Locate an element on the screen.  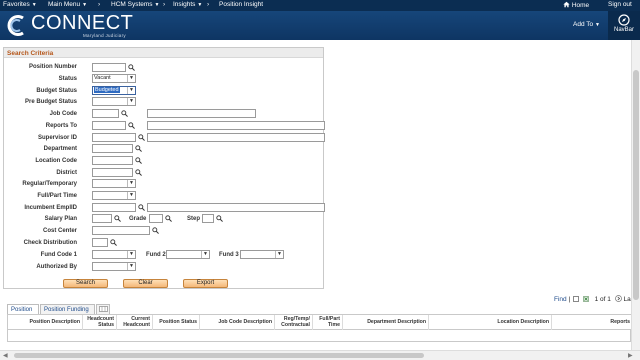
job-code-input is located at coordinates (105, 113).